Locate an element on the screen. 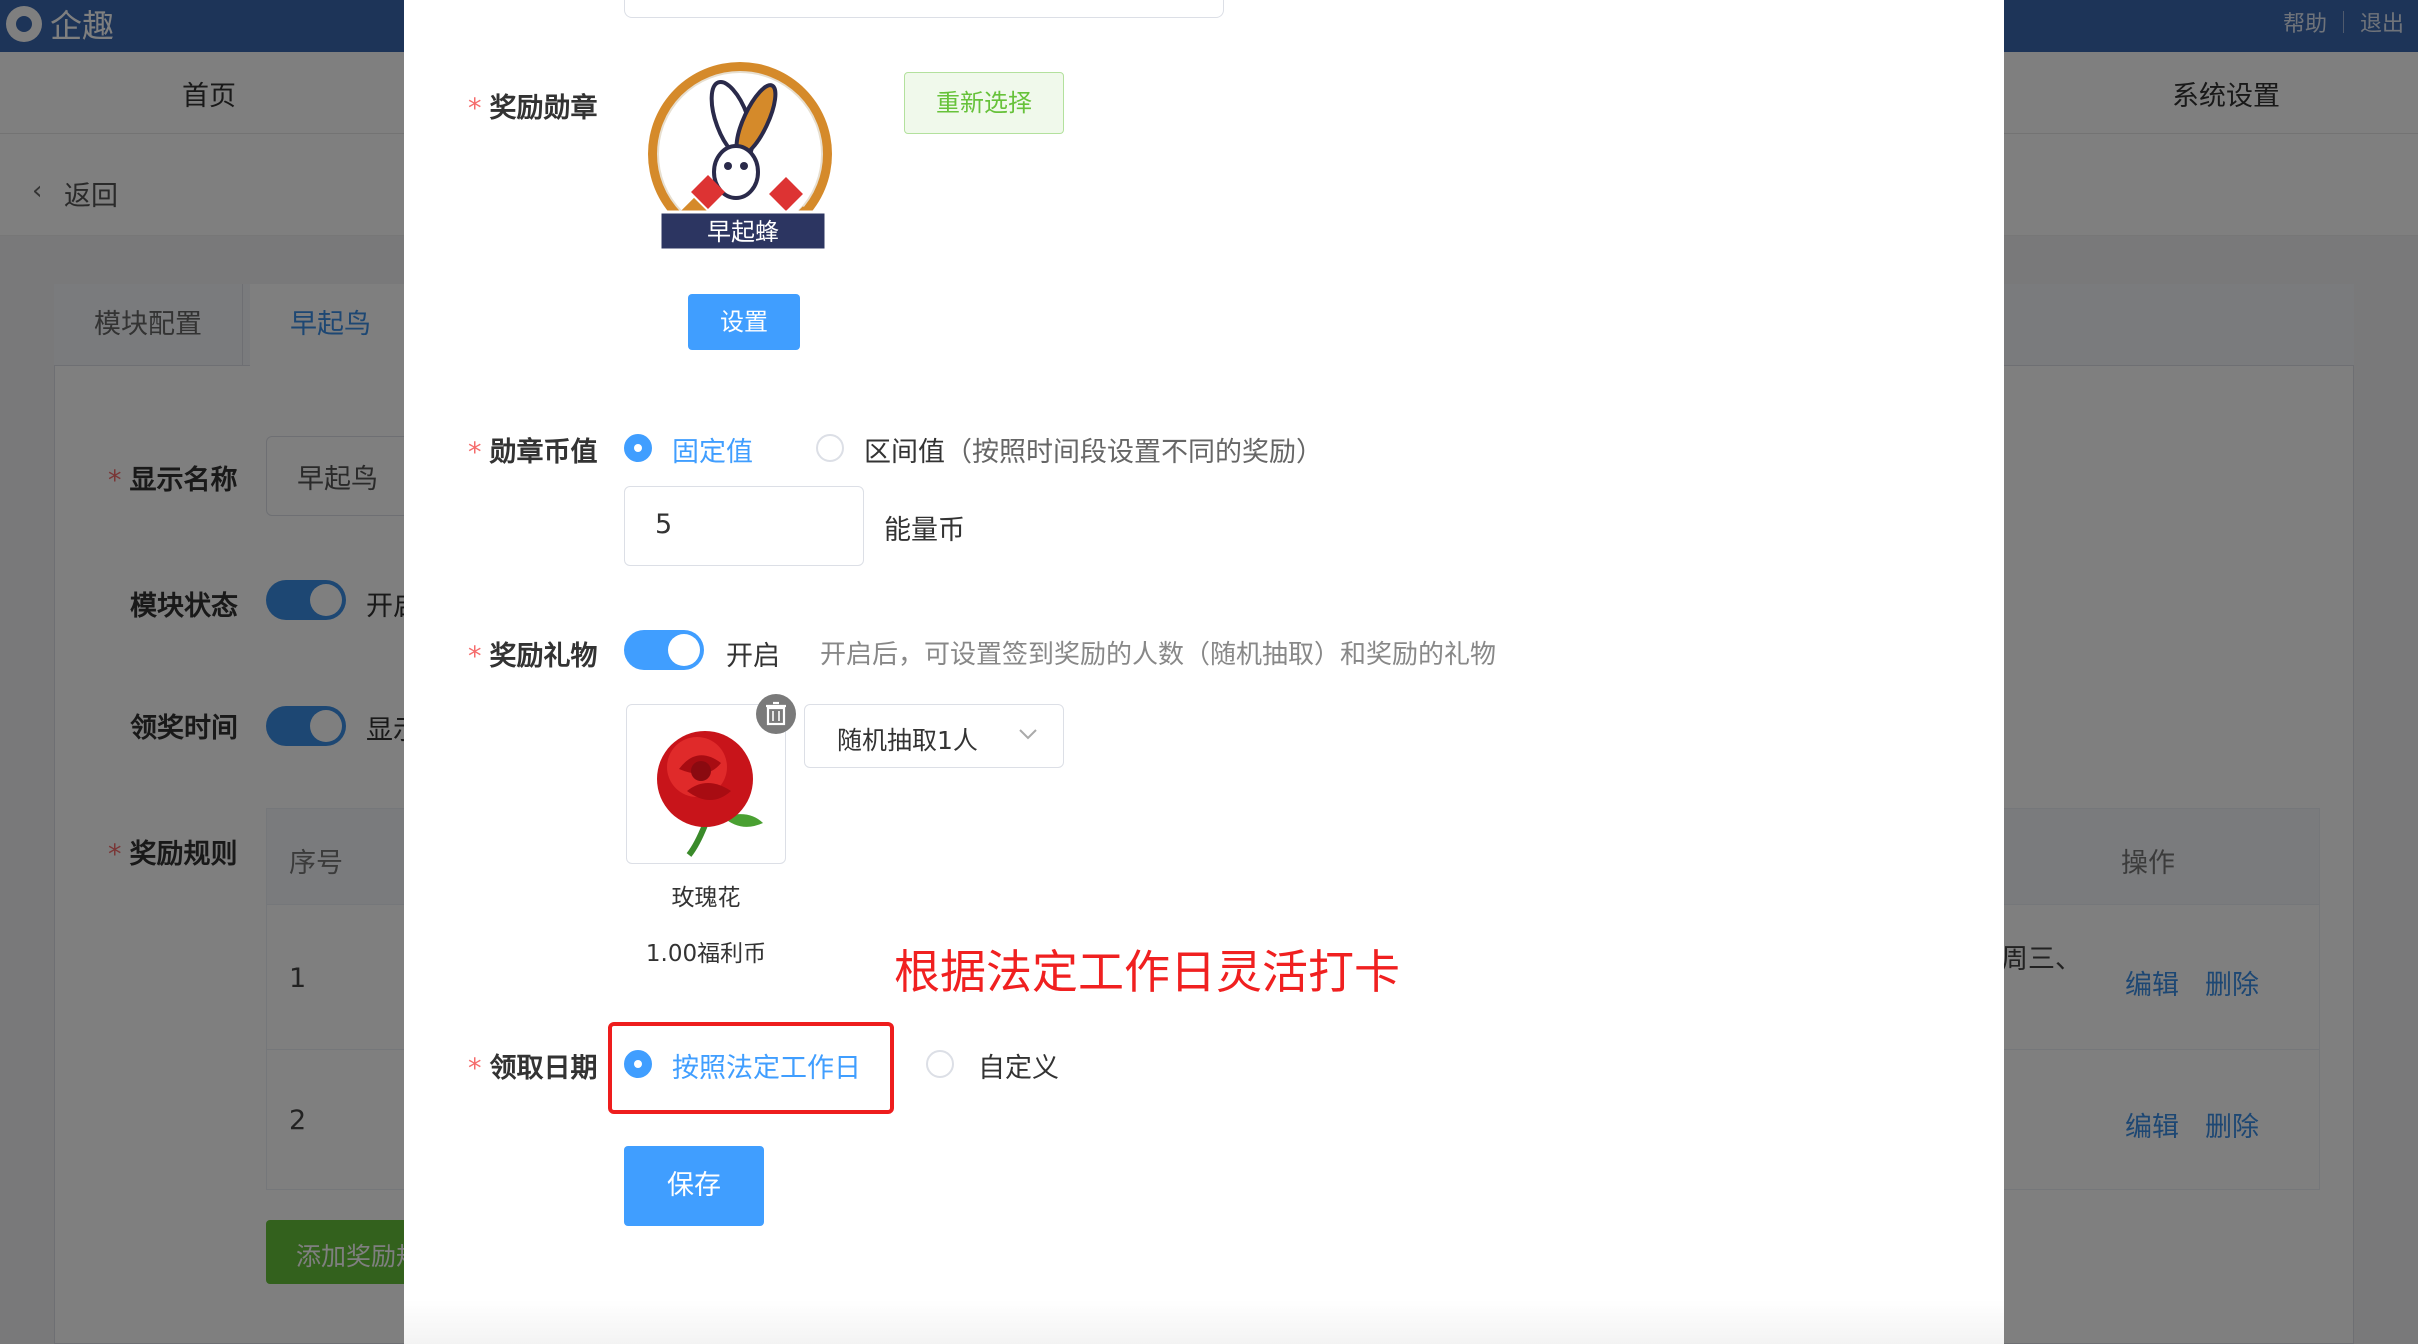  radio-range-value-label: 区间值（按照时间段设置不同的奖励） is located at coordinates (1093, 449).